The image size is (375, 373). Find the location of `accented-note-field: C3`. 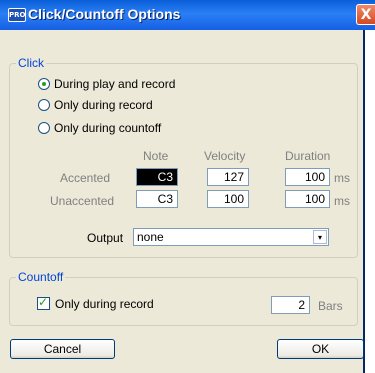

accented-note-field: C3 is located at coordinates (157, 177).